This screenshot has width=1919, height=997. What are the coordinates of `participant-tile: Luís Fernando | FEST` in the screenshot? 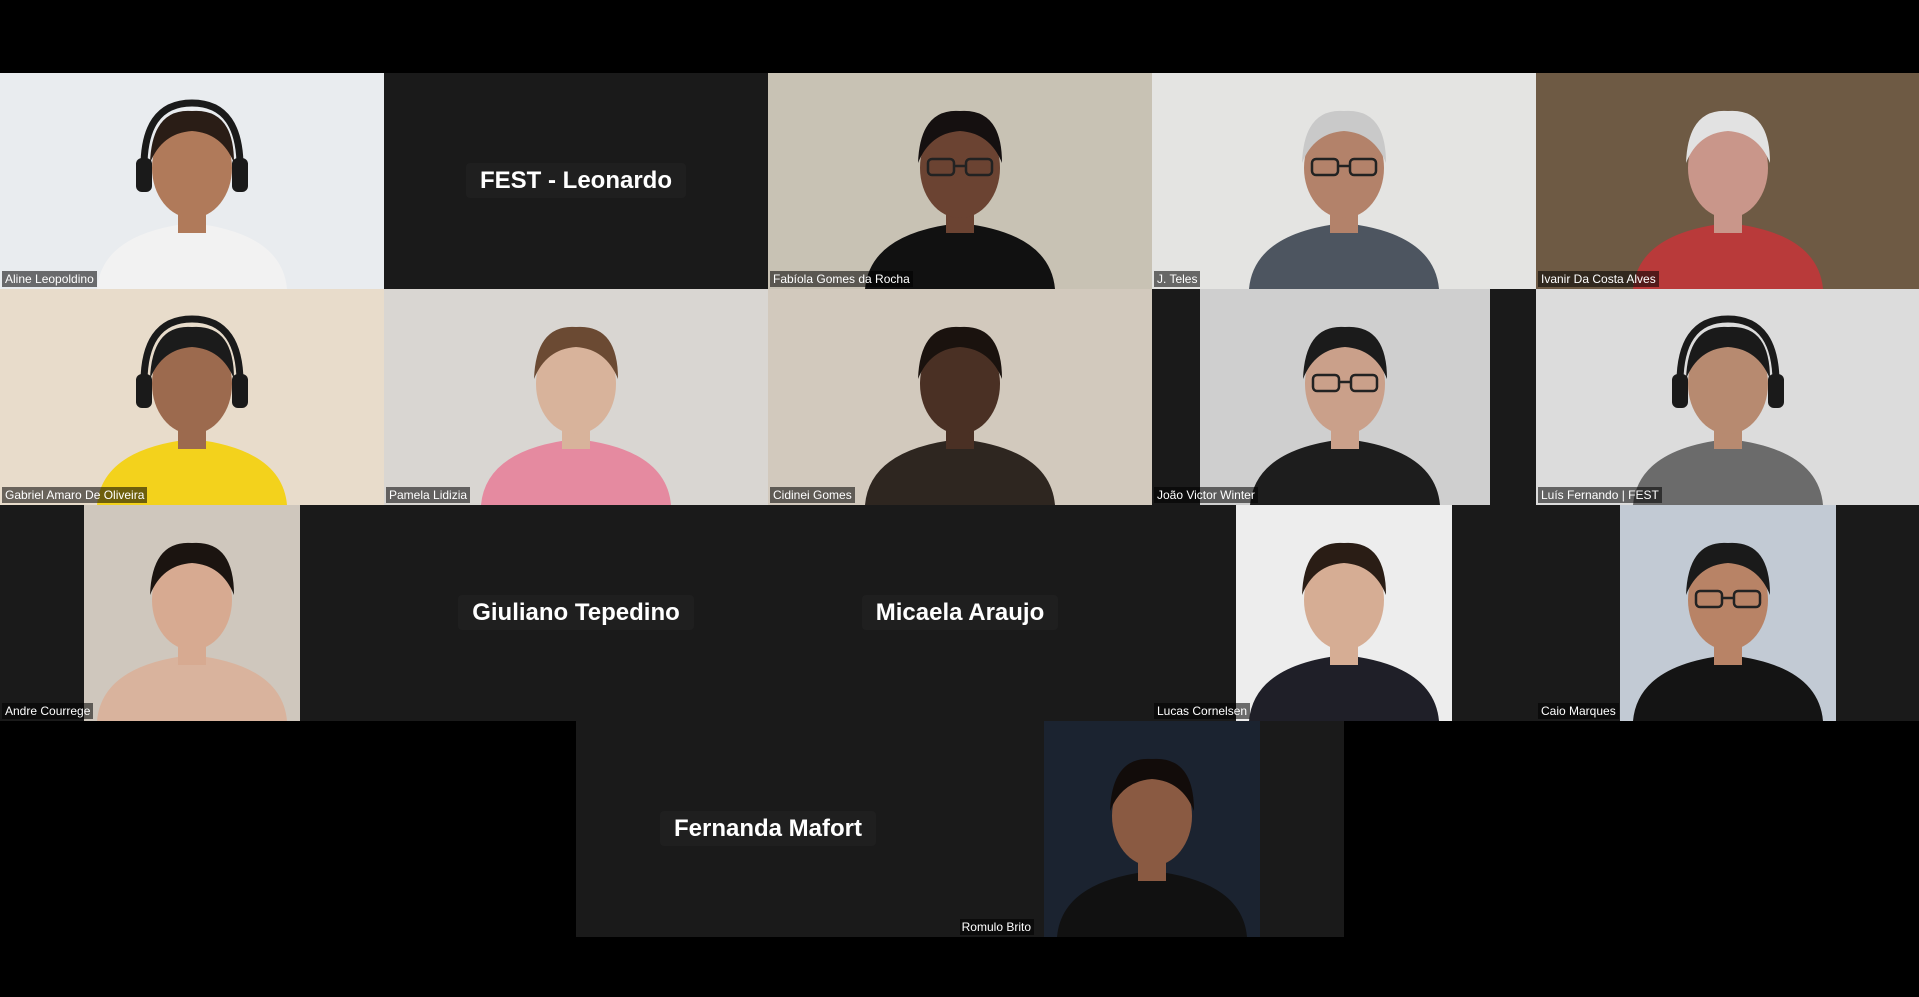 It's located at (1727, 397).